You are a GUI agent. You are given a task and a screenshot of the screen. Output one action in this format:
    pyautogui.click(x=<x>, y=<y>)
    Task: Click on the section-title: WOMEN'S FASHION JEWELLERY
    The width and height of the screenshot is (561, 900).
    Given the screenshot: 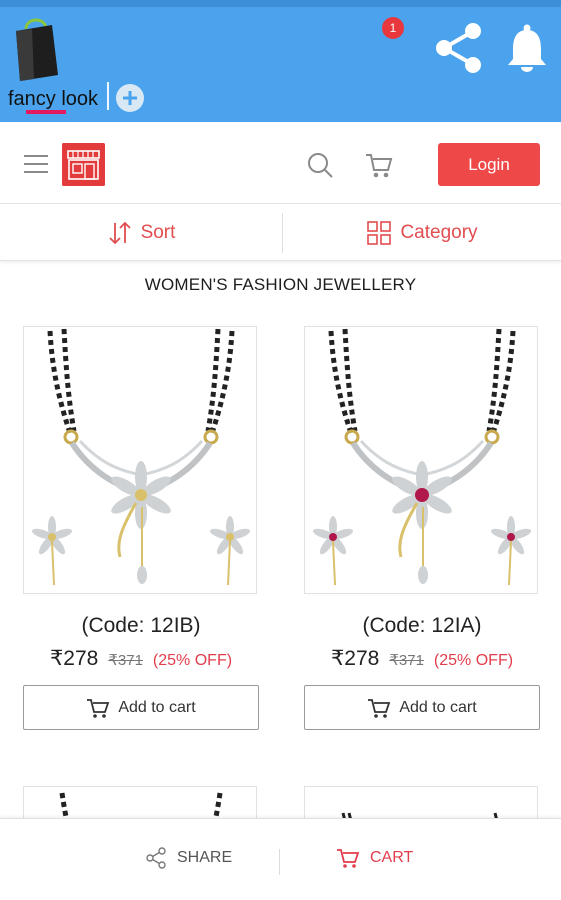 What is the action you would take?
    pyautogui.click(x=280, y=284)
    